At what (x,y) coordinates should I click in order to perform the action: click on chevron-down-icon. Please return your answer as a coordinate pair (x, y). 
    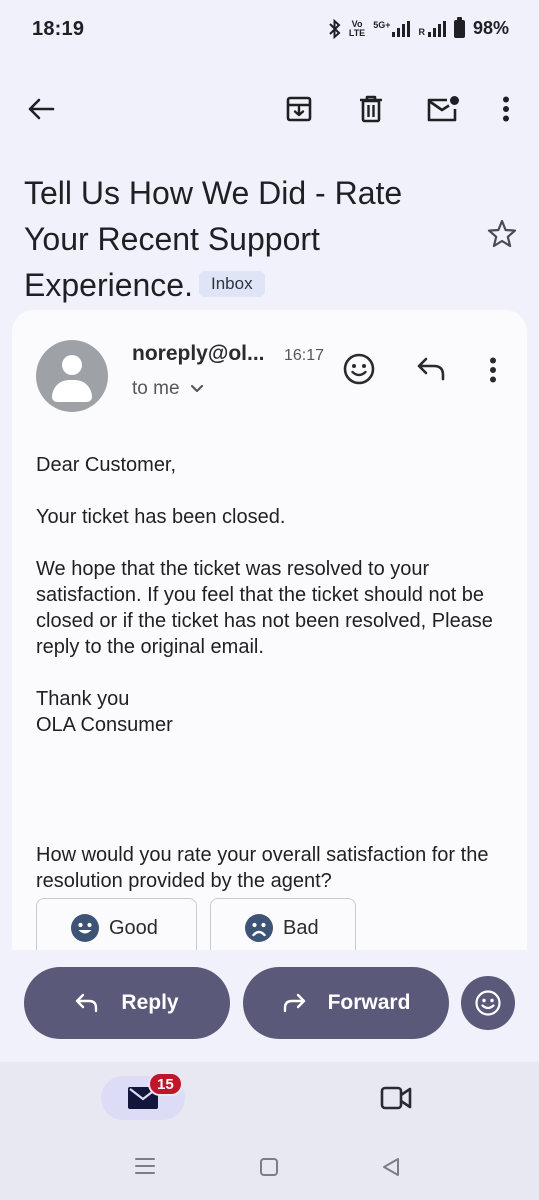
    Looking at the image, I should click on (196, 388).